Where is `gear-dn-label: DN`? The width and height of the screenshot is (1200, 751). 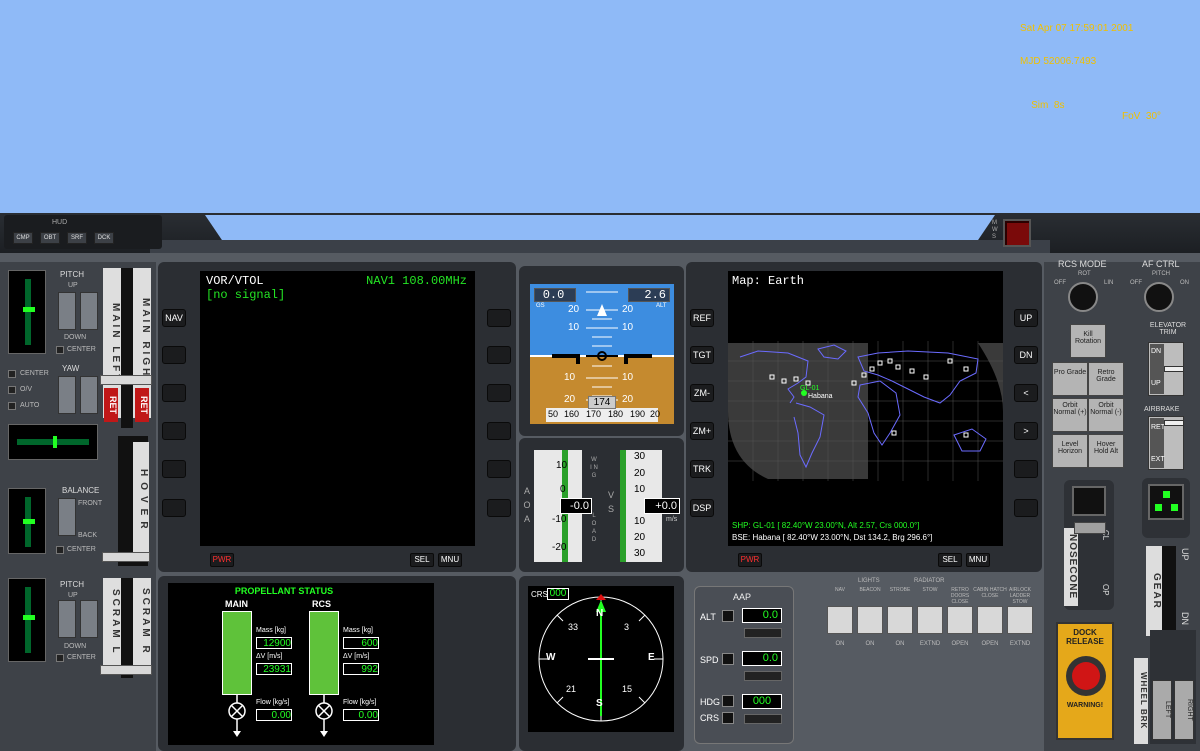
gear-dn-label: DN is located at coordinates (1185, 618).